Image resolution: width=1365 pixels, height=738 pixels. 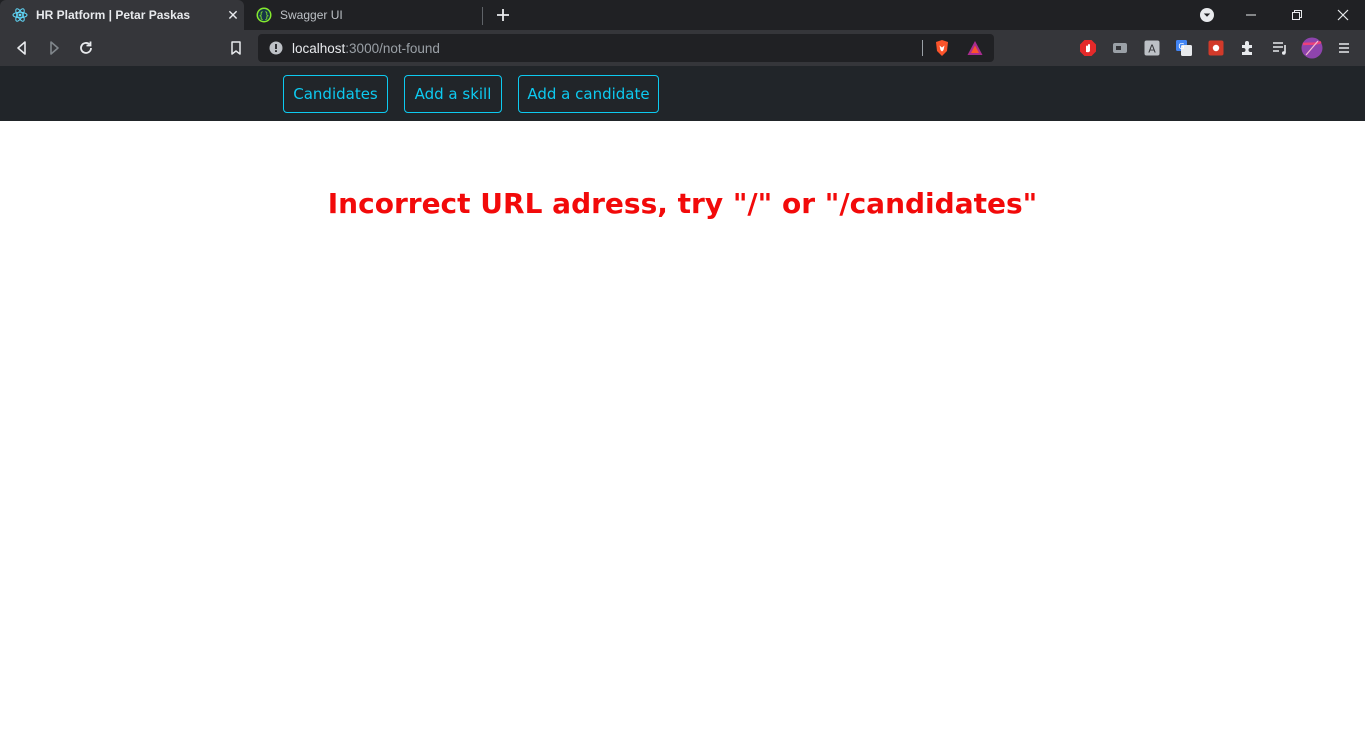 I want to click on media-controls-icon, so click(x=1280, y=48).